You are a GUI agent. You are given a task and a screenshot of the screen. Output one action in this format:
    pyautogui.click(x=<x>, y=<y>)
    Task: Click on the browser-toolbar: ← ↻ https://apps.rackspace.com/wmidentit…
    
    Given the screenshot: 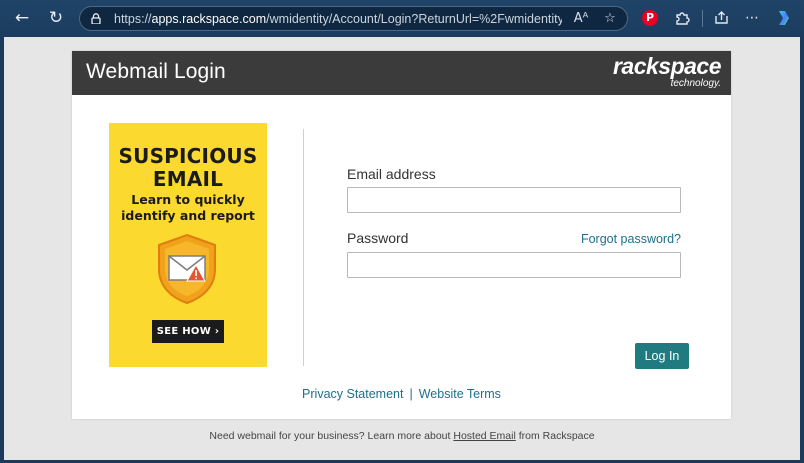 What is the action you would take?
    pyautogui.click(x=402, y=18)
    